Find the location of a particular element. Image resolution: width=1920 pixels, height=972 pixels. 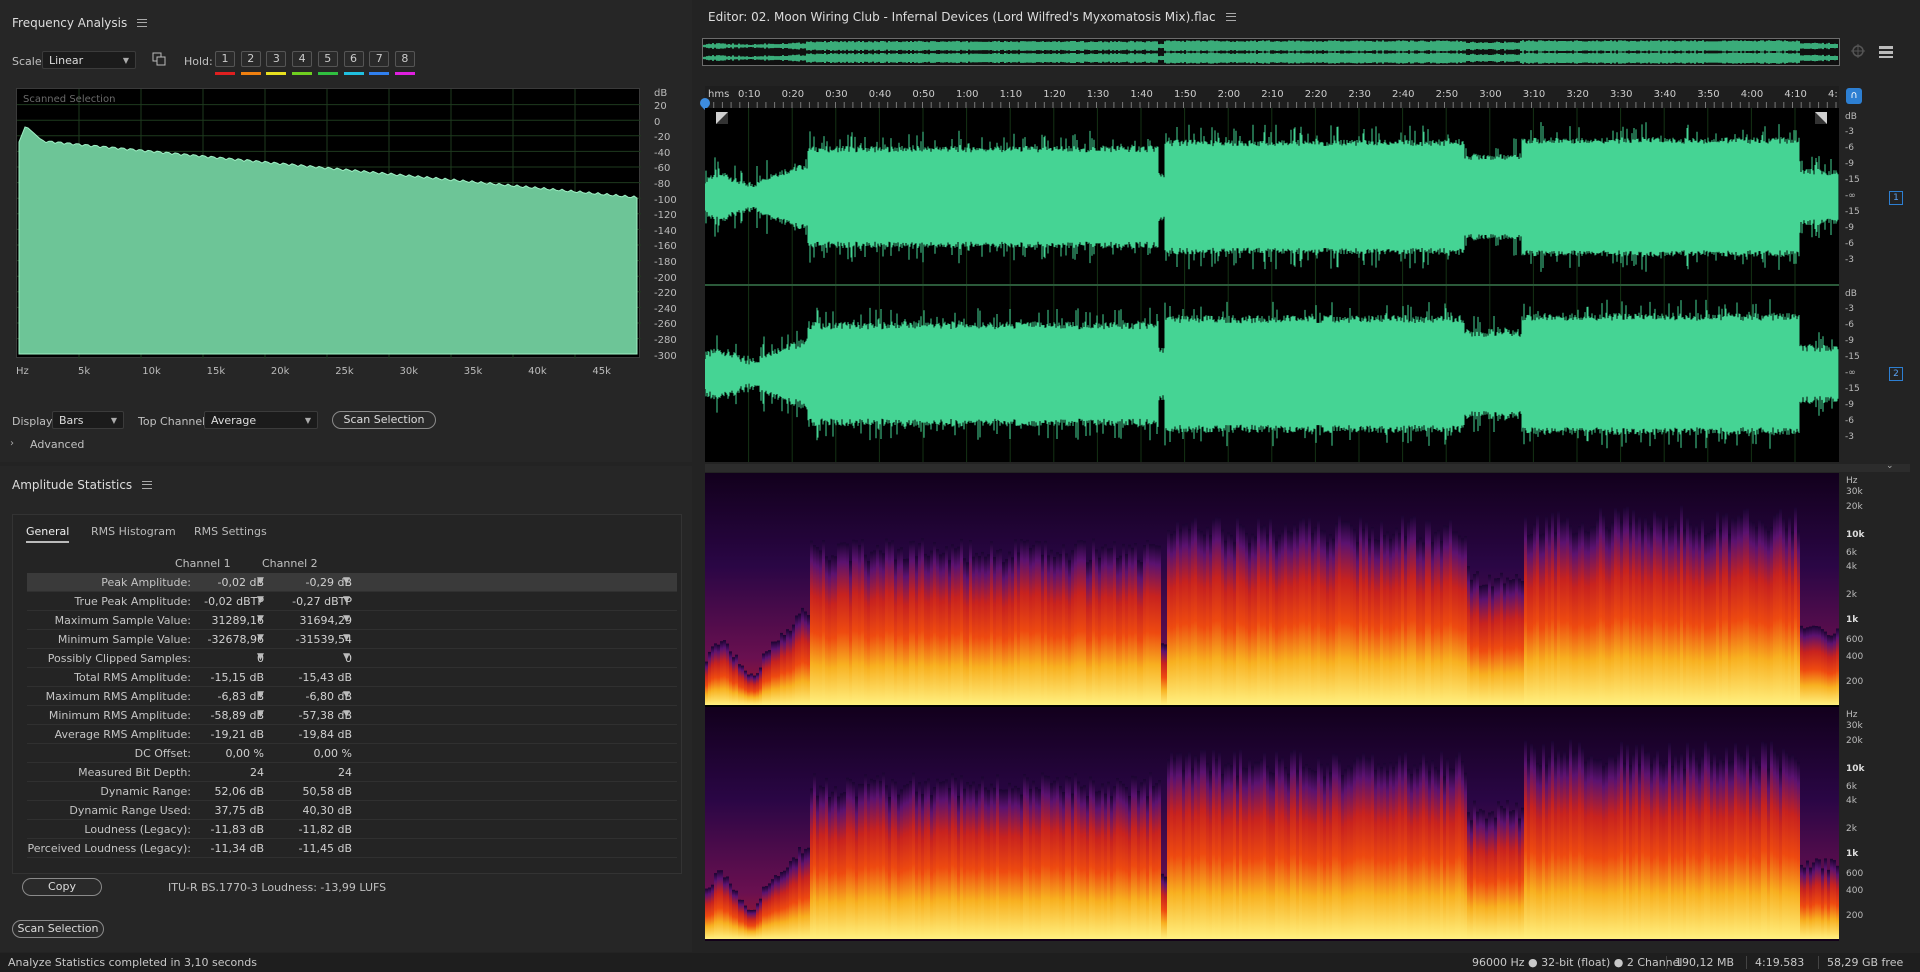

view-divider is located at coordinates (1307, 468).